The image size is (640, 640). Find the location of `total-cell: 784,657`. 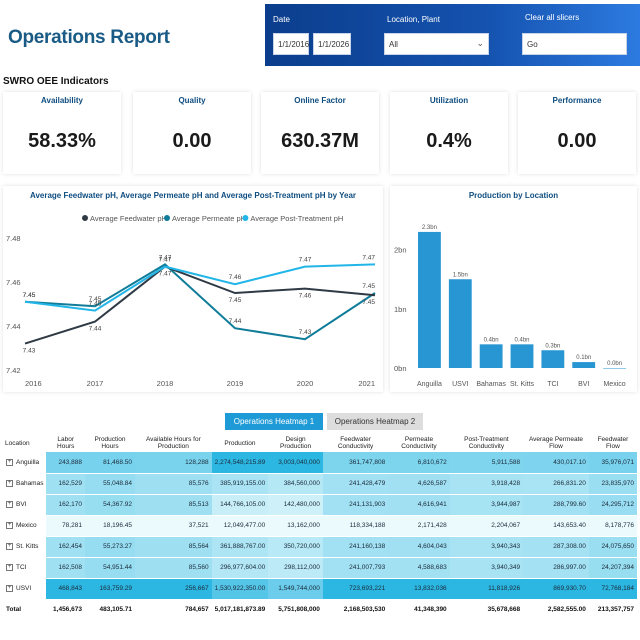

total-cell: 784,657 is located at coordinates (173, 609).